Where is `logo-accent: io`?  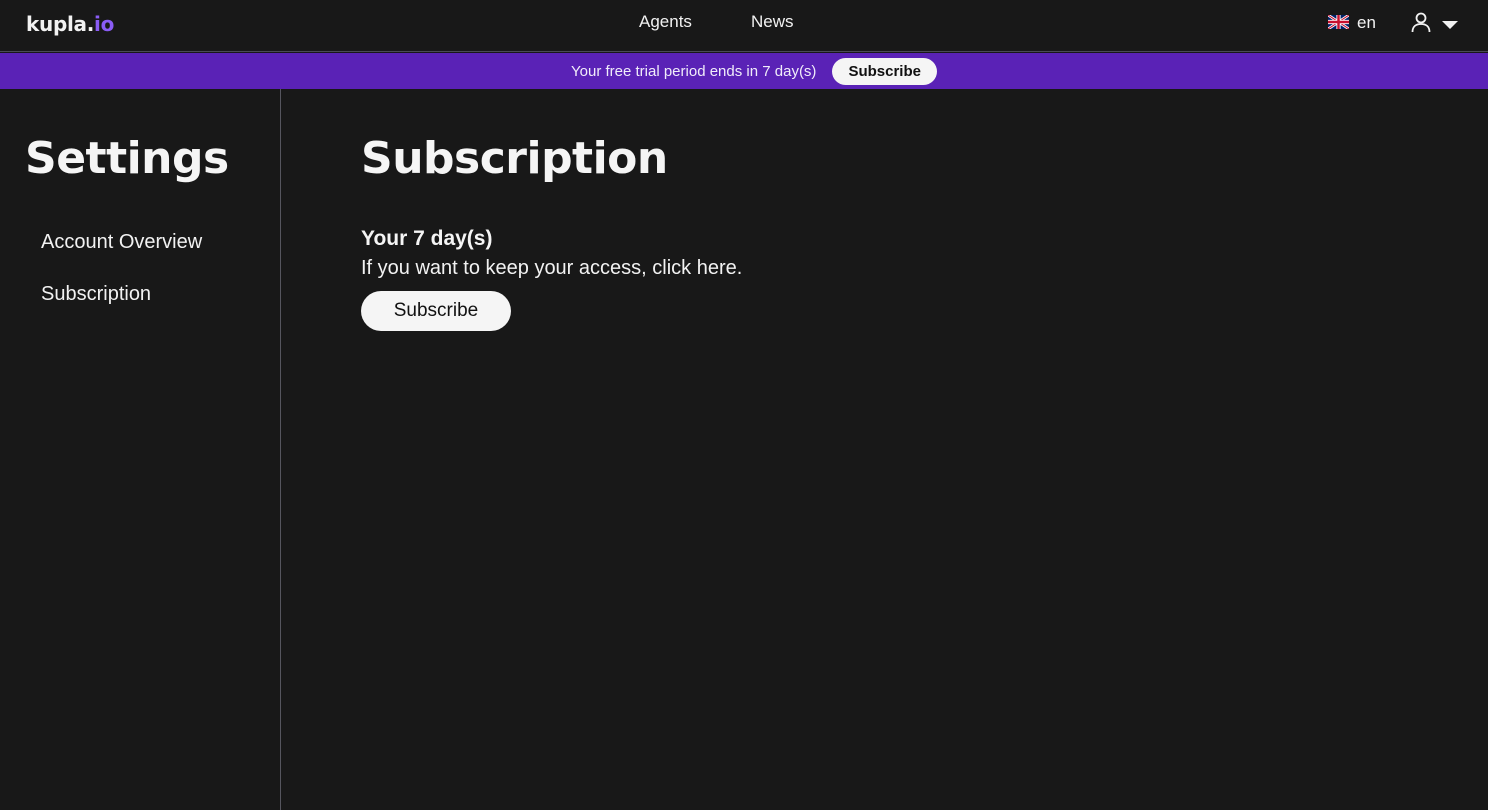 logo-accent: io is located at coordinates (104, 24).